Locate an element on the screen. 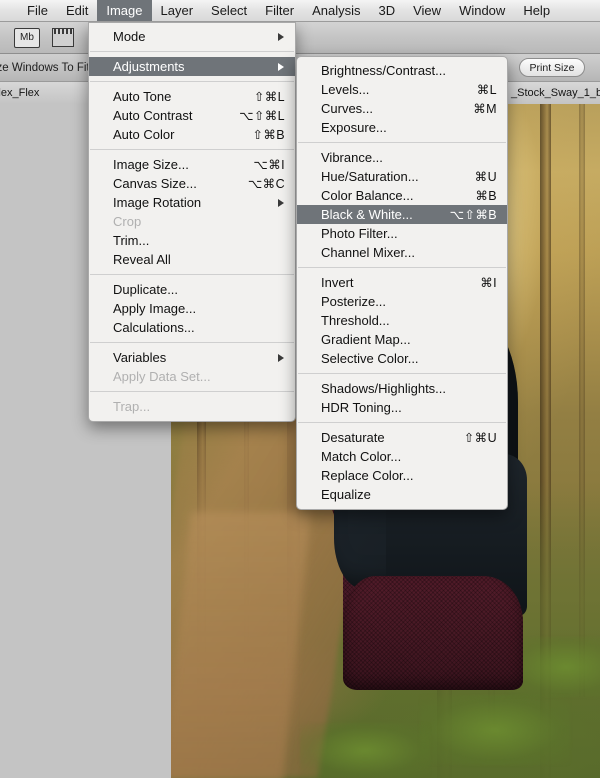 Image resolution: width=600 pixels, height=778 pixels. menu-item-label: Reveal All is located at coordinates (142, 259).